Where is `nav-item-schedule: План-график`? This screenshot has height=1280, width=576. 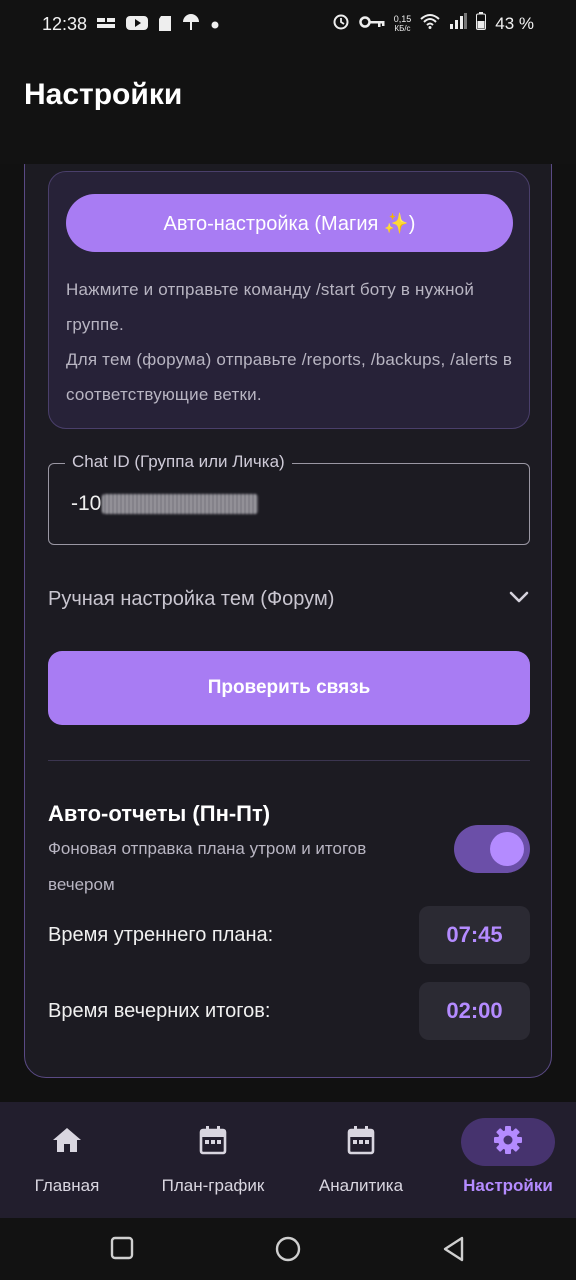
nav-item-schedule: План-график is located at coordinates (213, 1160).